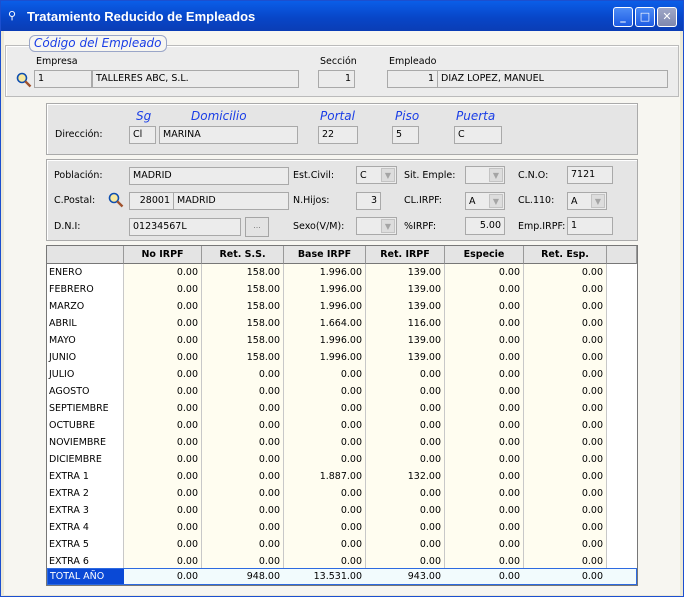 This screenshot has width=684, height=597. What do you see at coordinates (63, 79) in the screenshot?
I see `empresa-code-field: 1` at bounding box center [63, 79].